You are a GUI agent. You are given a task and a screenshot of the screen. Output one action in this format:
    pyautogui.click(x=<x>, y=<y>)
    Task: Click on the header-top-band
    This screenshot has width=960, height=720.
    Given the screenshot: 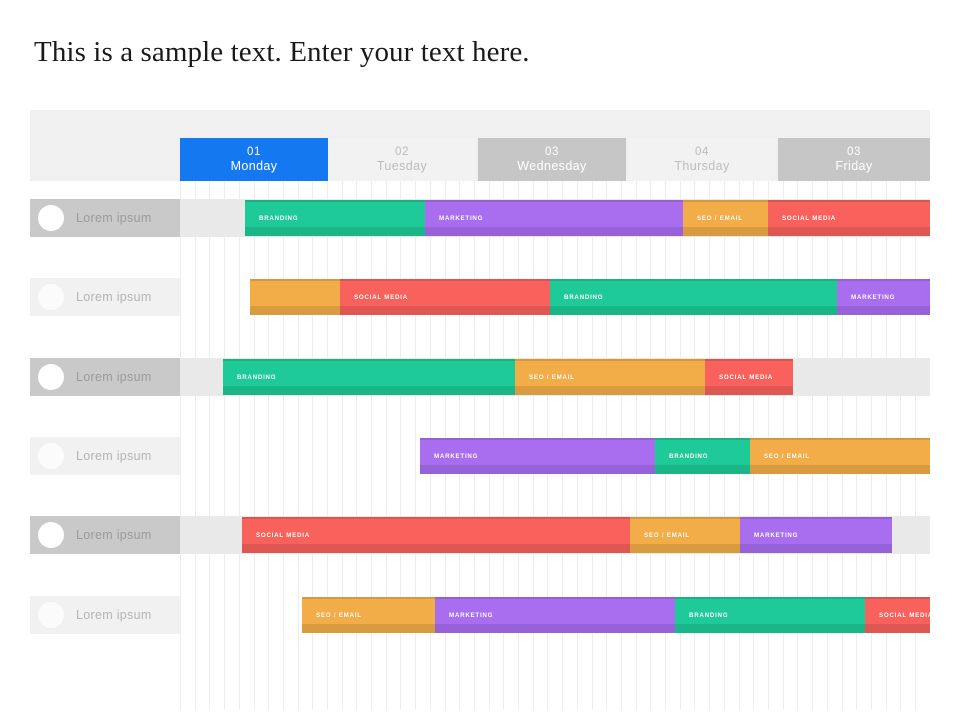 What is the action you would take?
    pyautogui.click(x=480, y=124)
    